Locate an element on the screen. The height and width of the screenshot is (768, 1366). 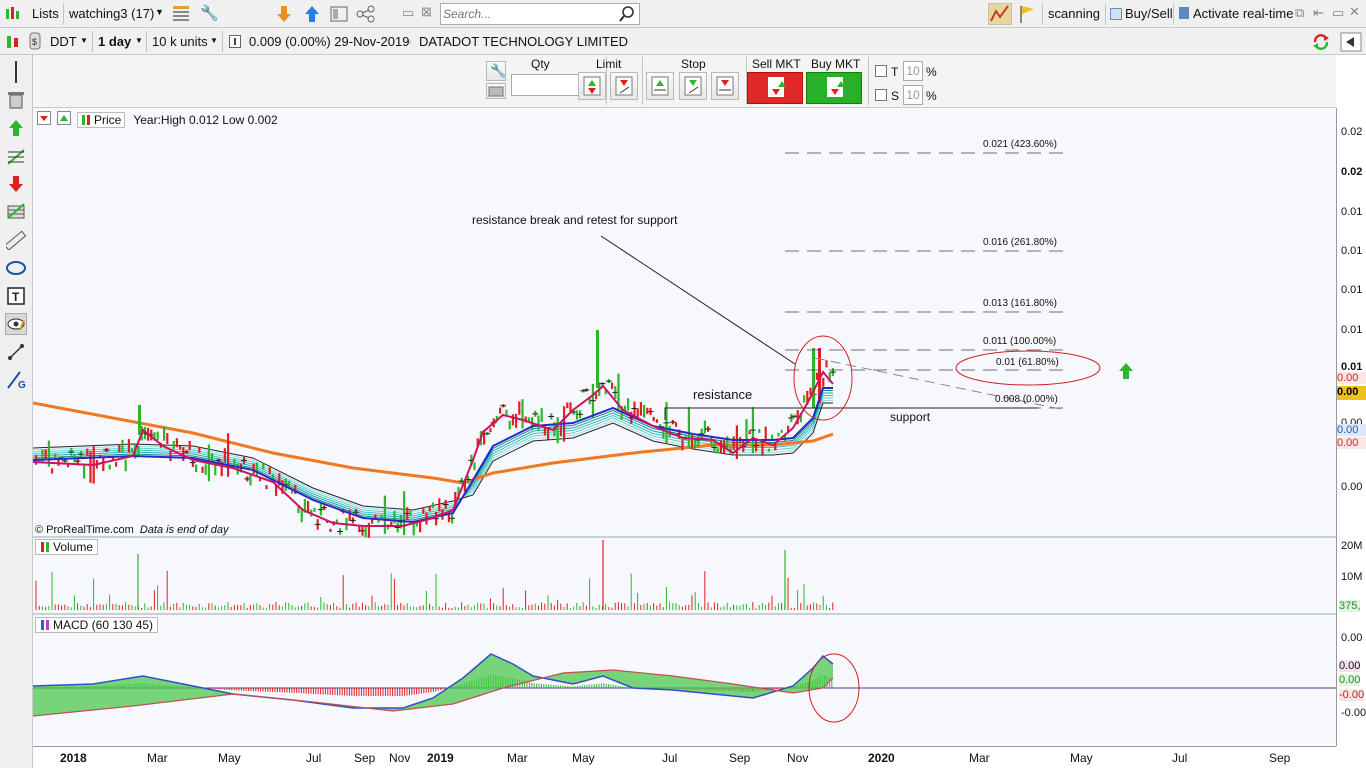
annotation-resistance: resistance is located at coordinates (722, 394).